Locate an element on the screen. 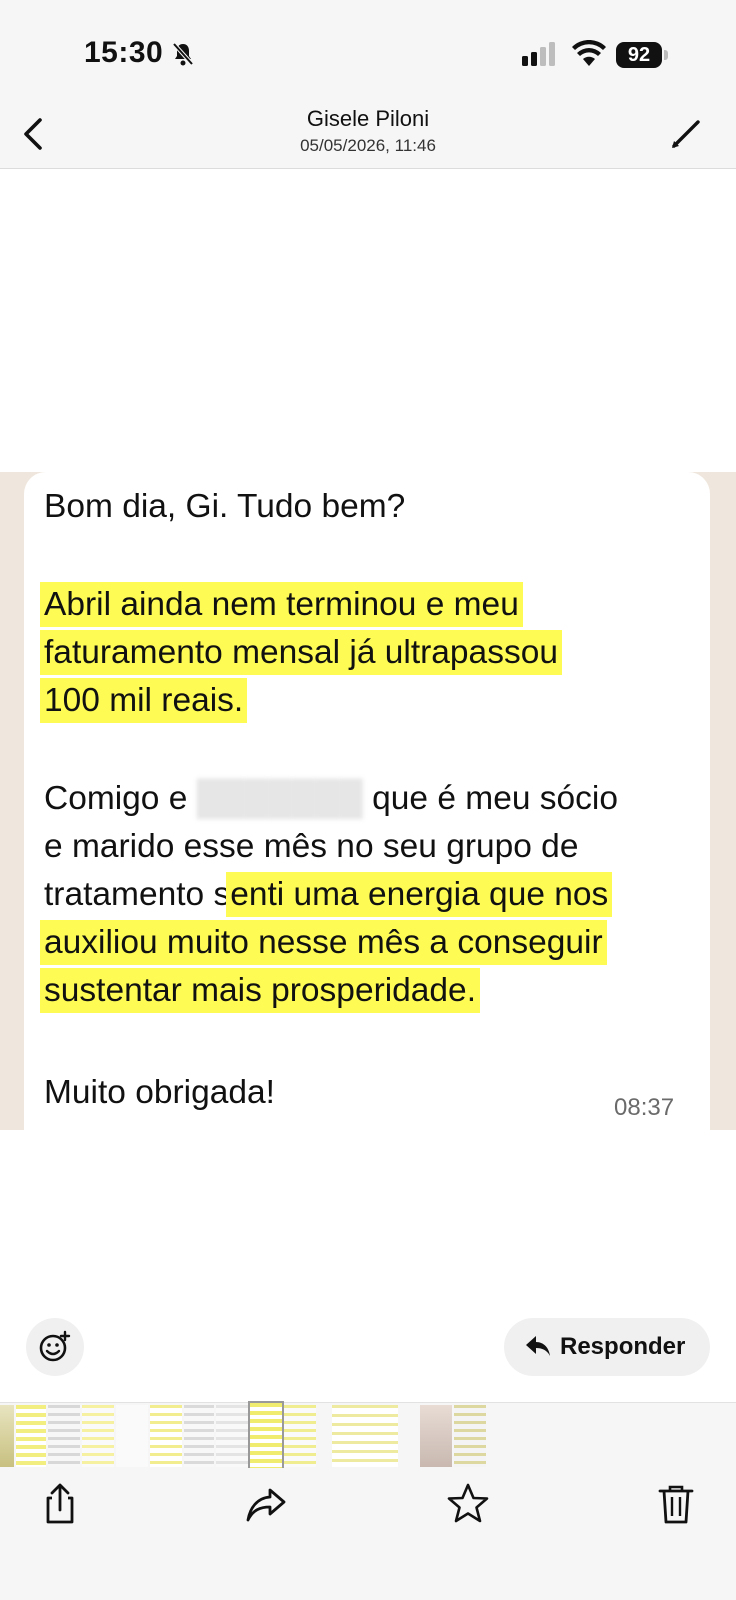 This screenshot has height=1600, width=736. forward-icon is located at coordinates (266, 1504).